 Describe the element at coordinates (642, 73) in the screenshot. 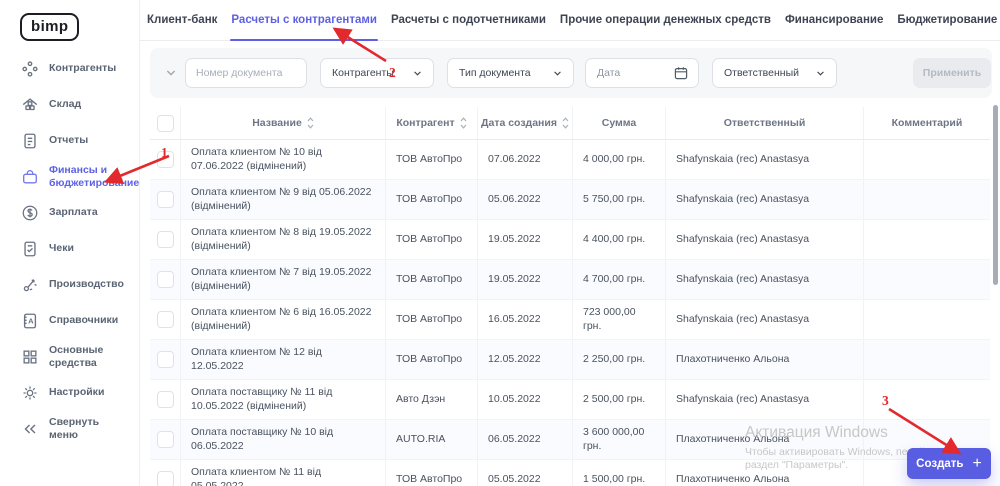

I see `date-picker-field: Дата` at that location.